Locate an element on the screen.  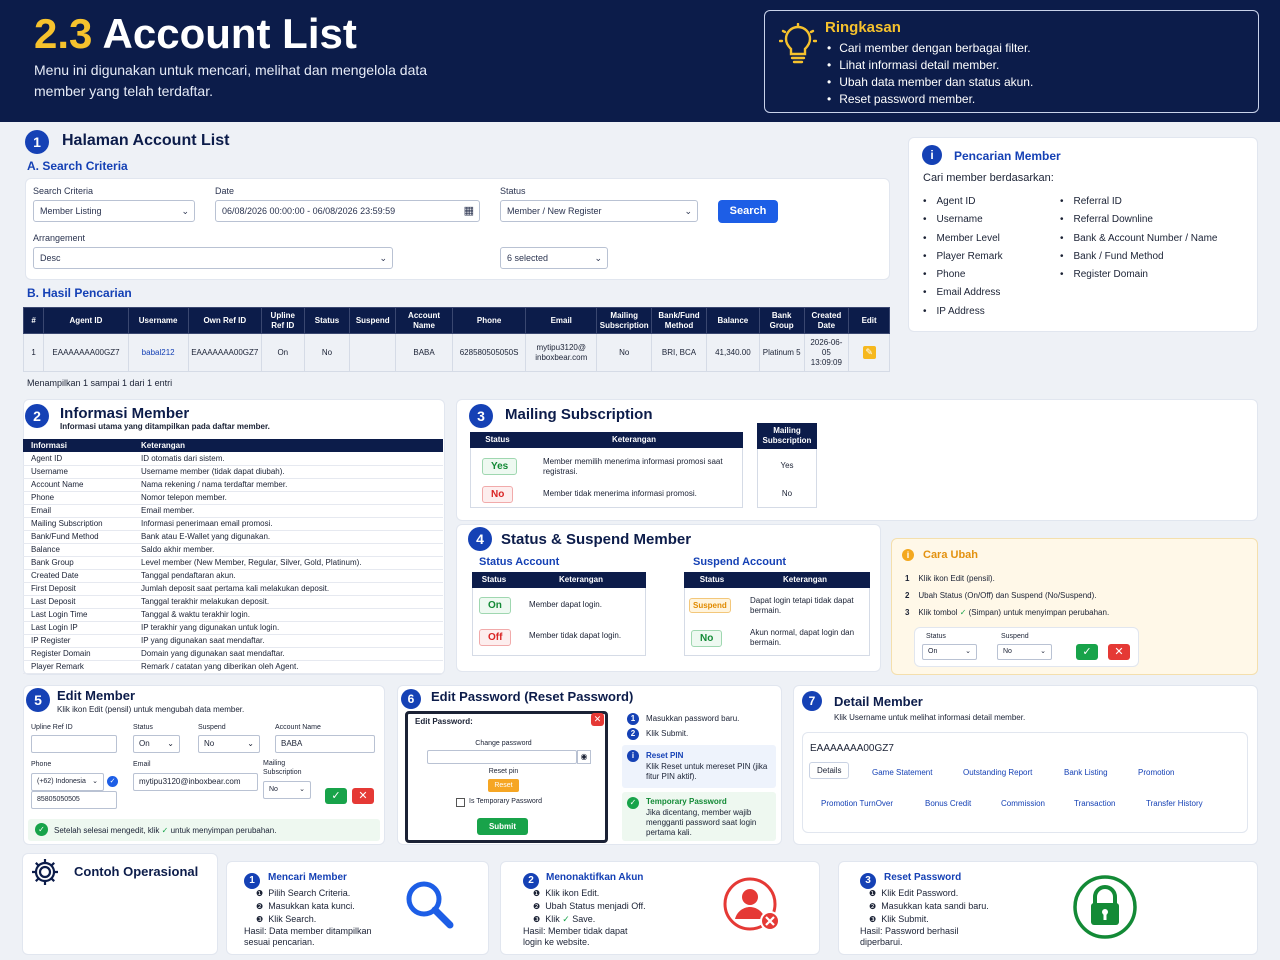
eye-icon: ◉ is located at coordinates (584, 757).